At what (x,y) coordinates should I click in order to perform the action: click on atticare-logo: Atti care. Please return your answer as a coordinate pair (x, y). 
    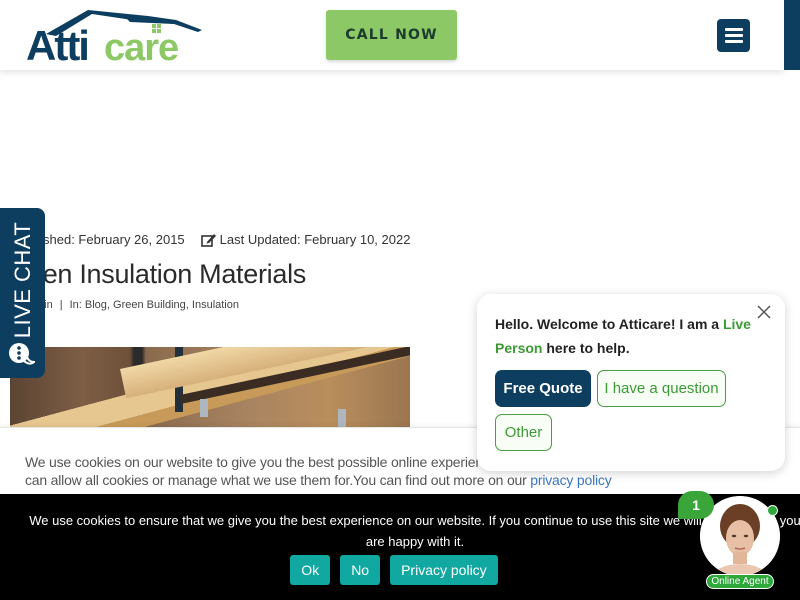
    Looking at the image, I should click on (116, 36).